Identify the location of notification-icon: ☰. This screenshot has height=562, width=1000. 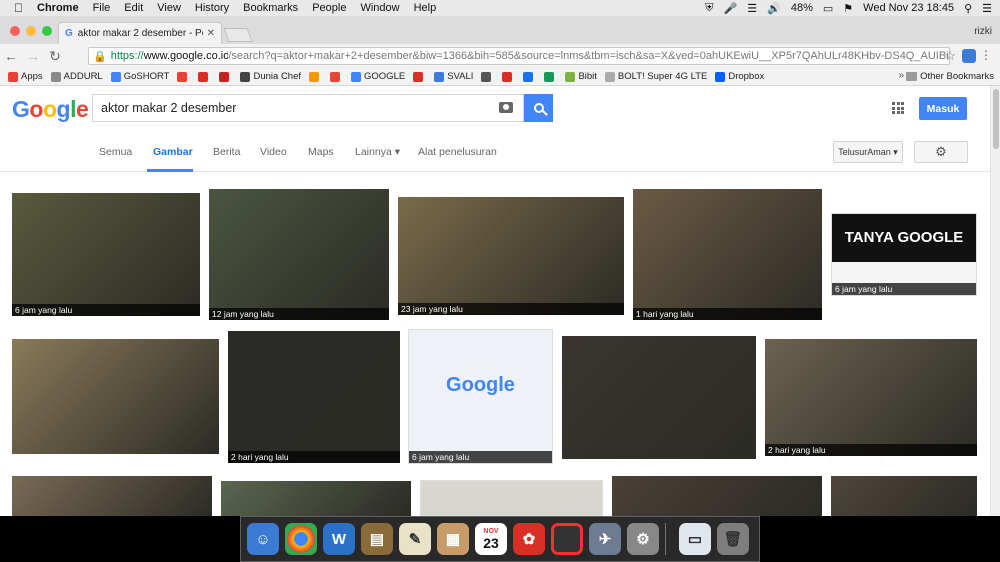
(987, 8).